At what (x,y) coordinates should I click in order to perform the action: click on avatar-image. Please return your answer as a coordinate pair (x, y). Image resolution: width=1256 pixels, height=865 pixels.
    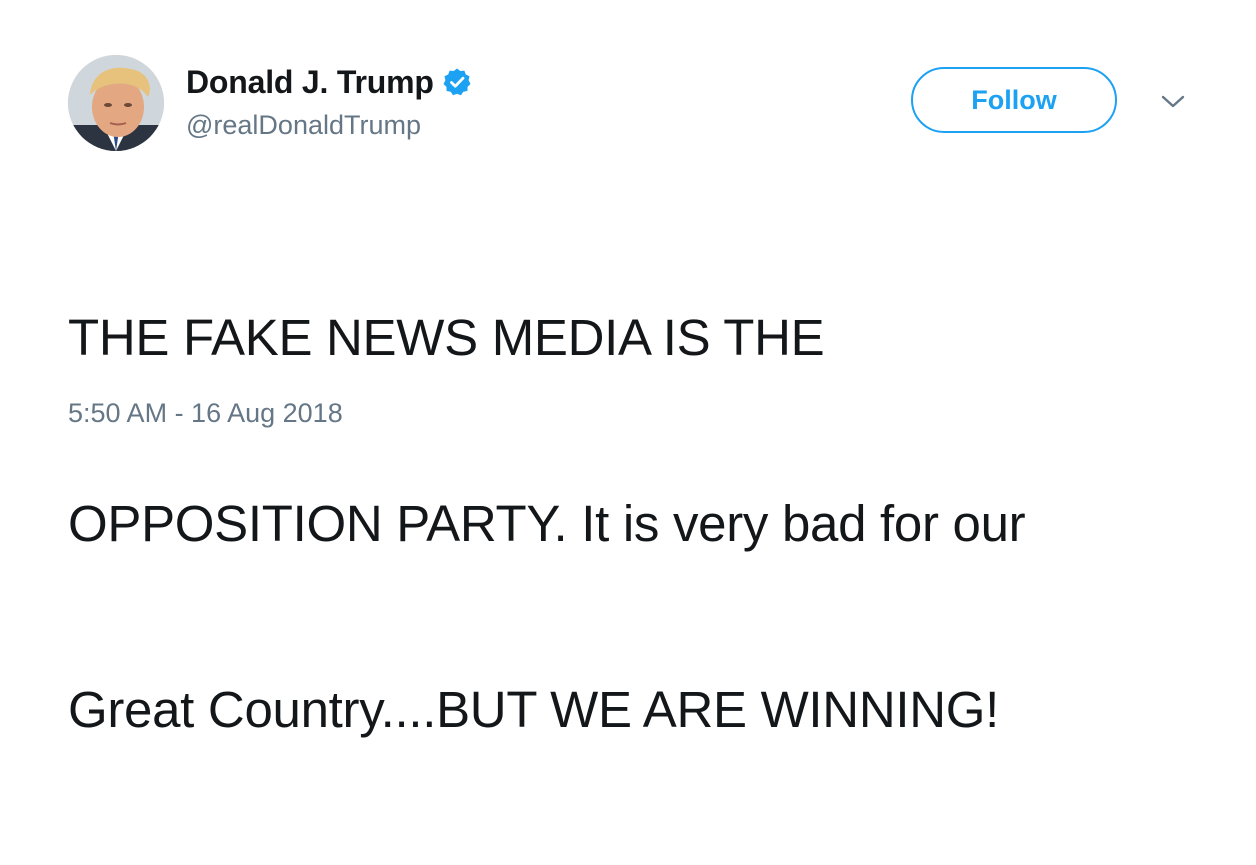
    Looking at the image, I should click on (116, 103).